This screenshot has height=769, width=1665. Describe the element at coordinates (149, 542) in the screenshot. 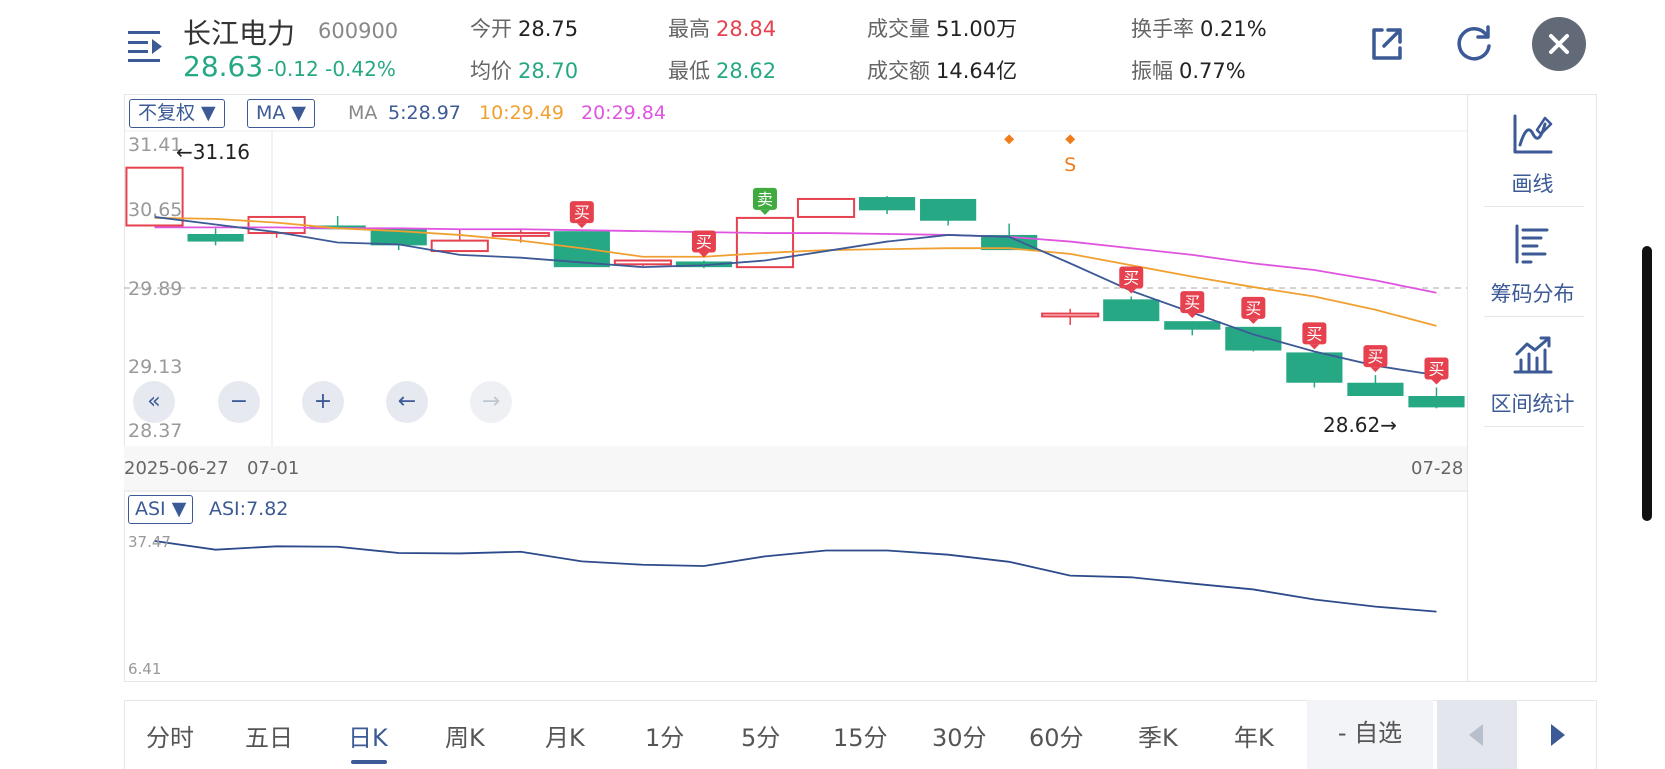

I see `asi-top-label: 37.47` at that location.